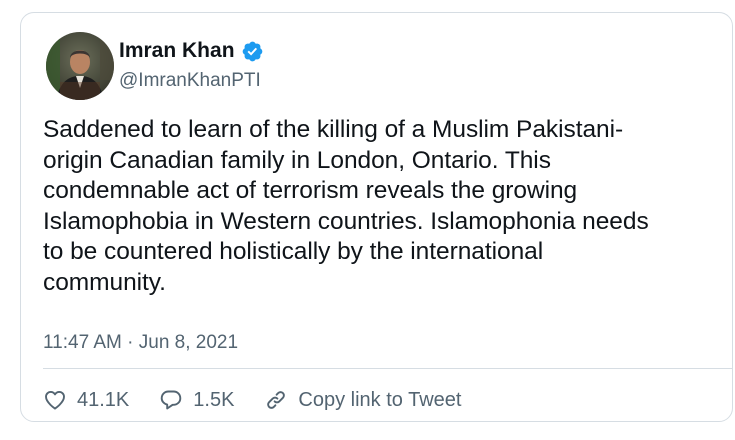 This screenshot has height=440, width=735. I want to click on user-handle: @ImranKhanPTI, so click(190, 81).